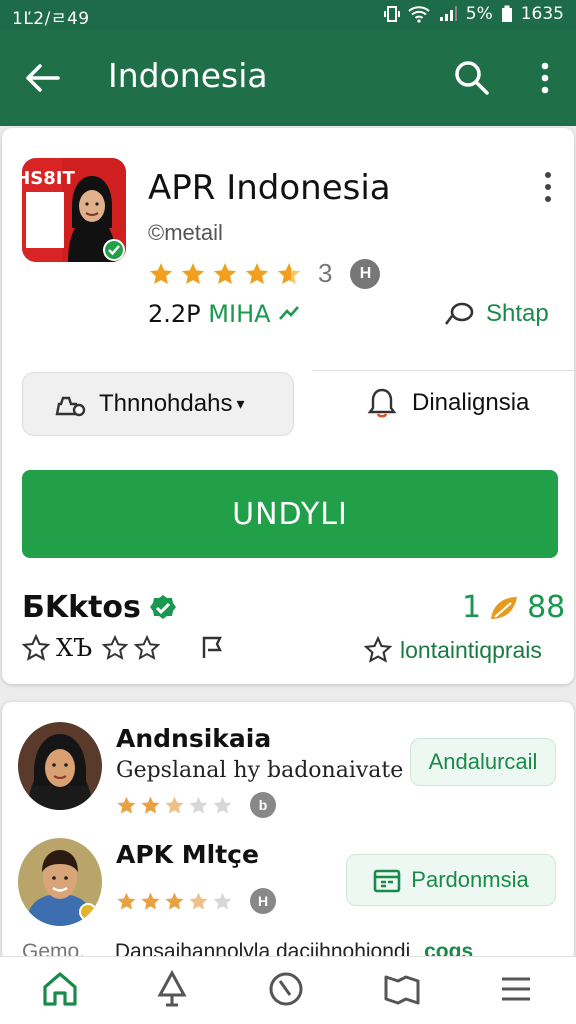  Describe the element at coordinates (402, 989) in the screenshot. I see `library-icon` at that location.